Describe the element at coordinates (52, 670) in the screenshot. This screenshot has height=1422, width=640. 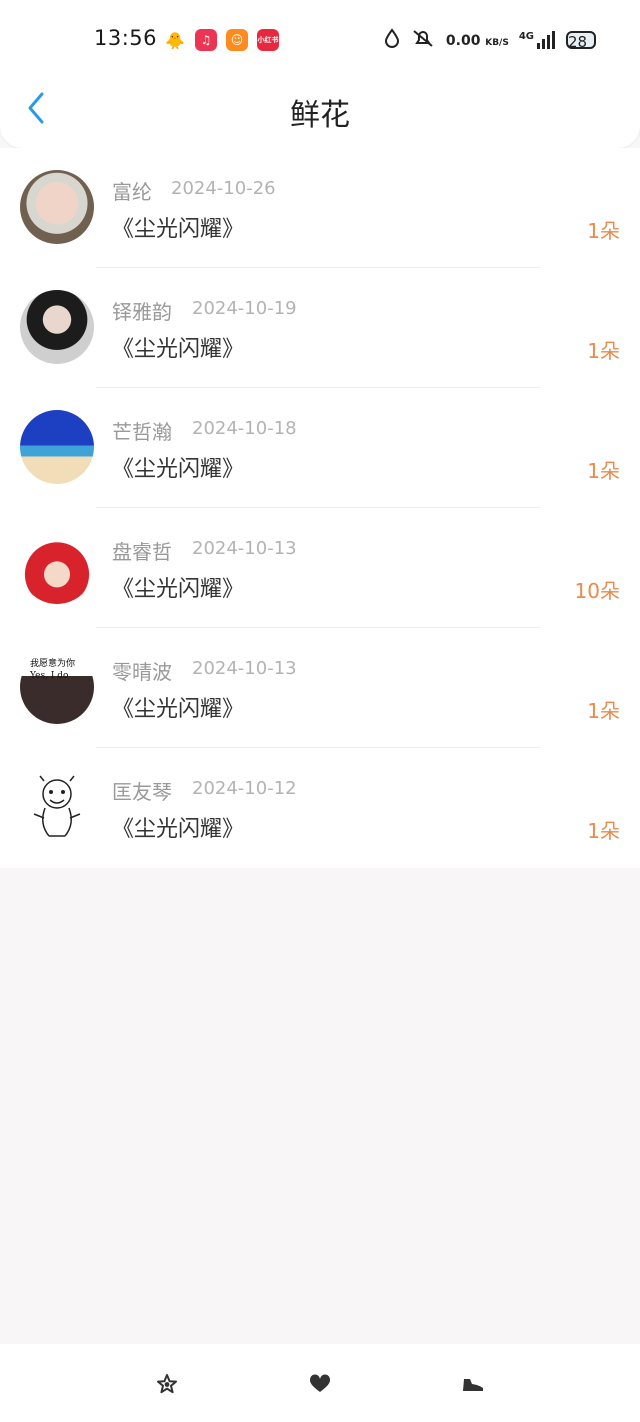
I see `avatar-caption: 我愿意为你 Yes, I do` at that location.